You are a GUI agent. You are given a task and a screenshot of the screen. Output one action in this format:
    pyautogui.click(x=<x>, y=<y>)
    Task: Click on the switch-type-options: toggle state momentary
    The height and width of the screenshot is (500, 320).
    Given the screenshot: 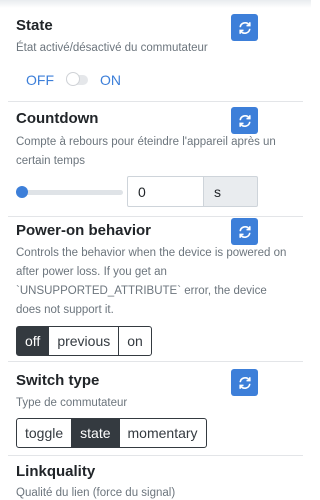 What is the action you would take?
    pyautogui.click(x=111, y=433)
    